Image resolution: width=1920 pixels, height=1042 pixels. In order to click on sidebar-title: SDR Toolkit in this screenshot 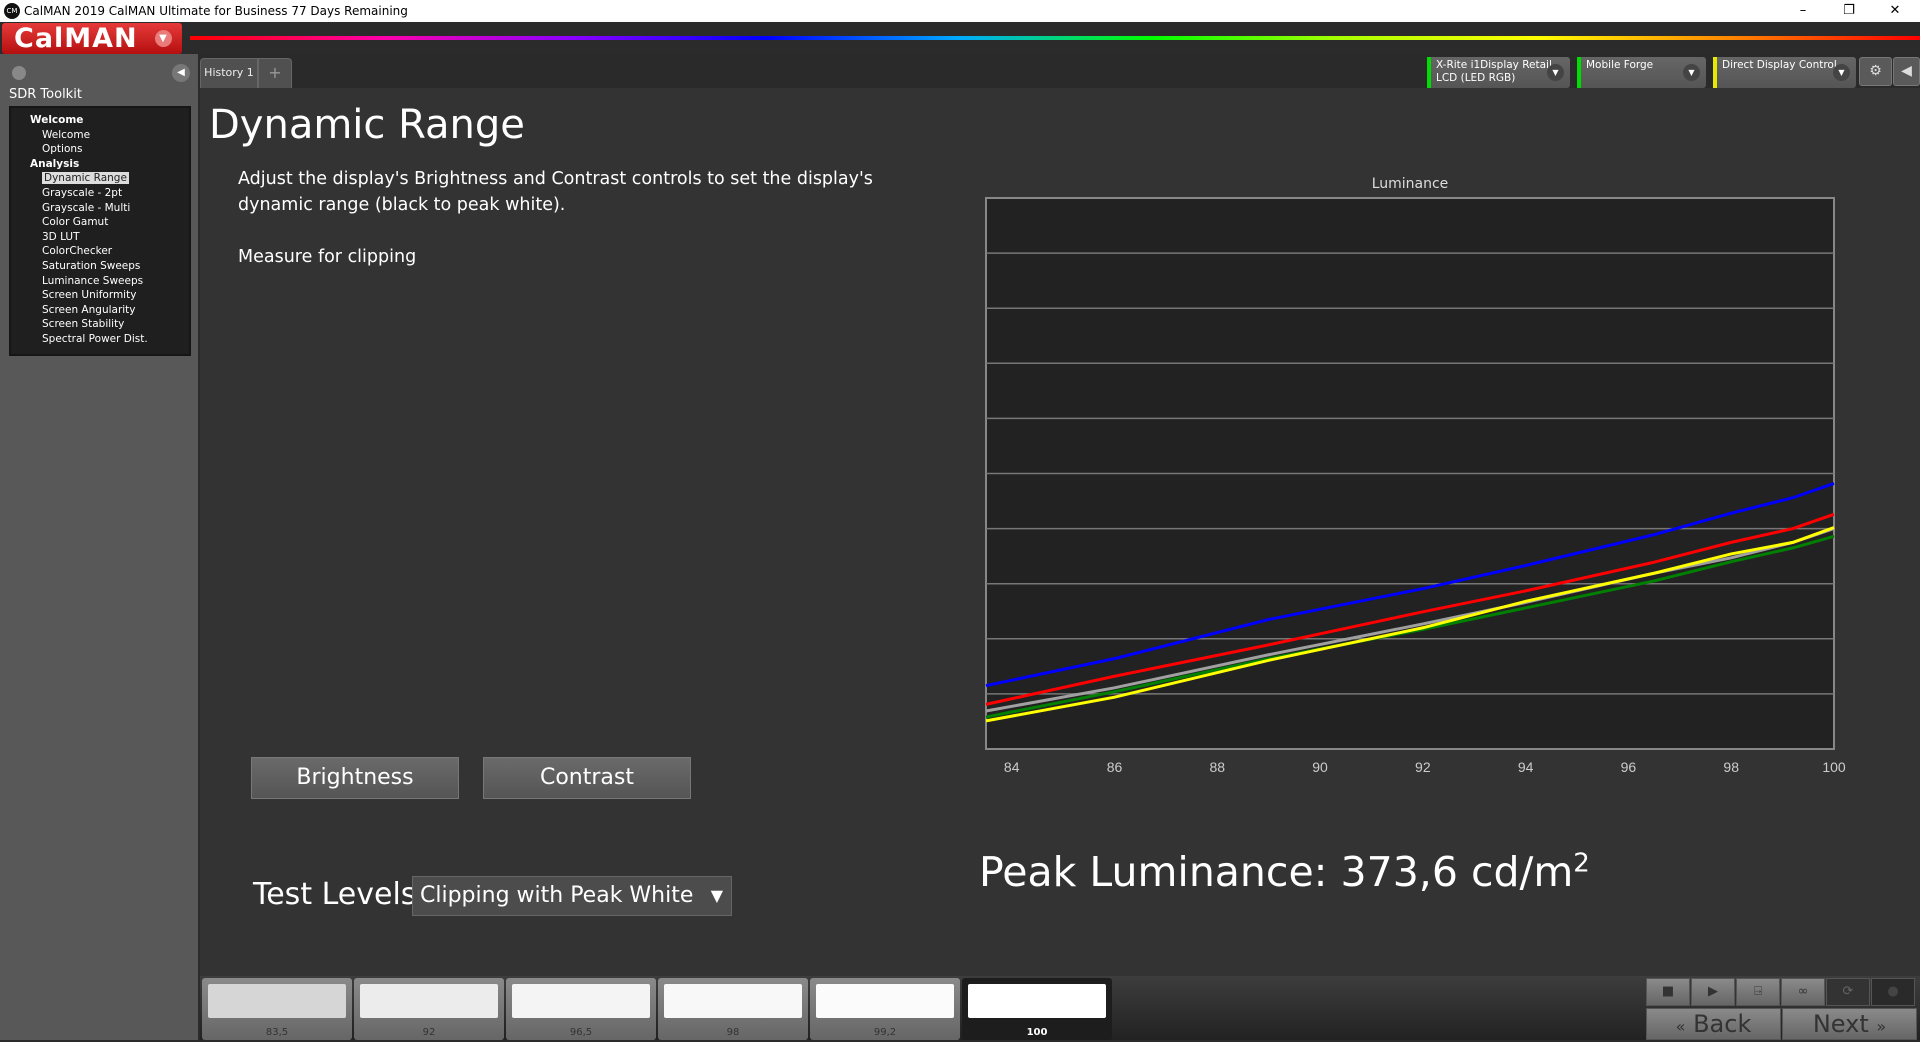, I will do `click(45, 94)`.